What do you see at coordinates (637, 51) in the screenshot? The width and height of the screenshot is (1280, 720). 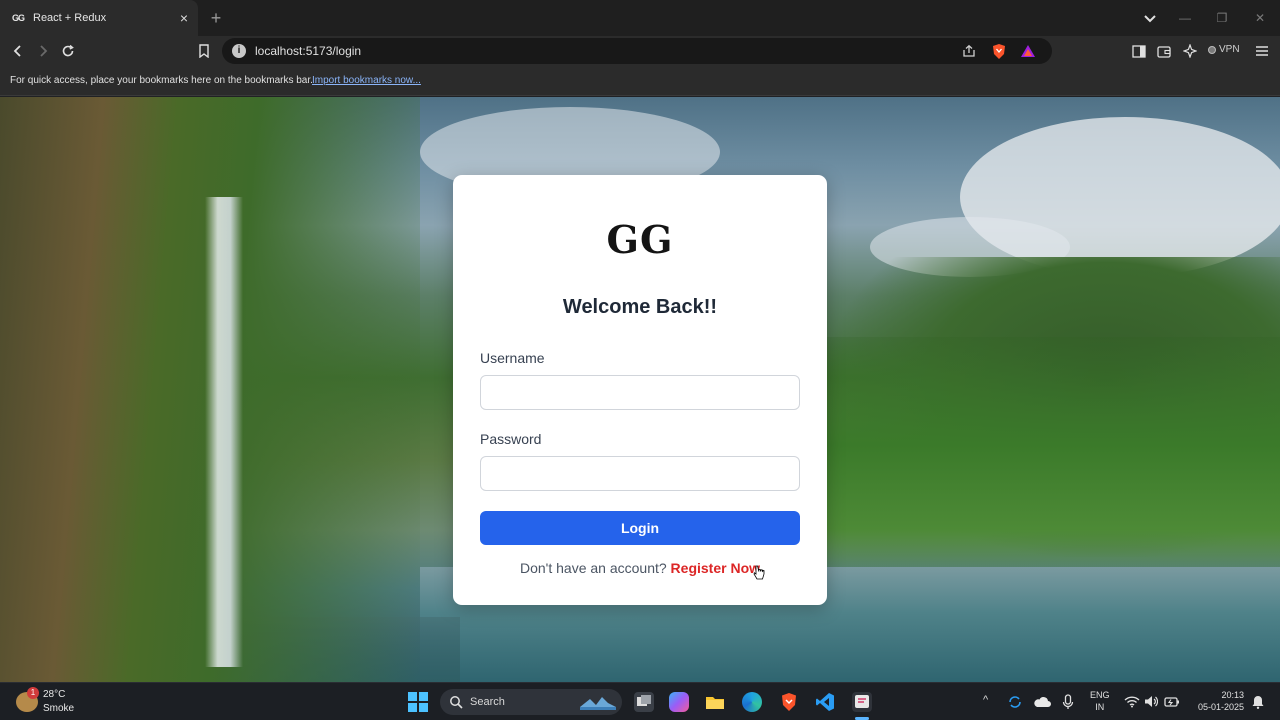 I see `address-bar: i localhost:5173/login` at bounding box center [637, 51].